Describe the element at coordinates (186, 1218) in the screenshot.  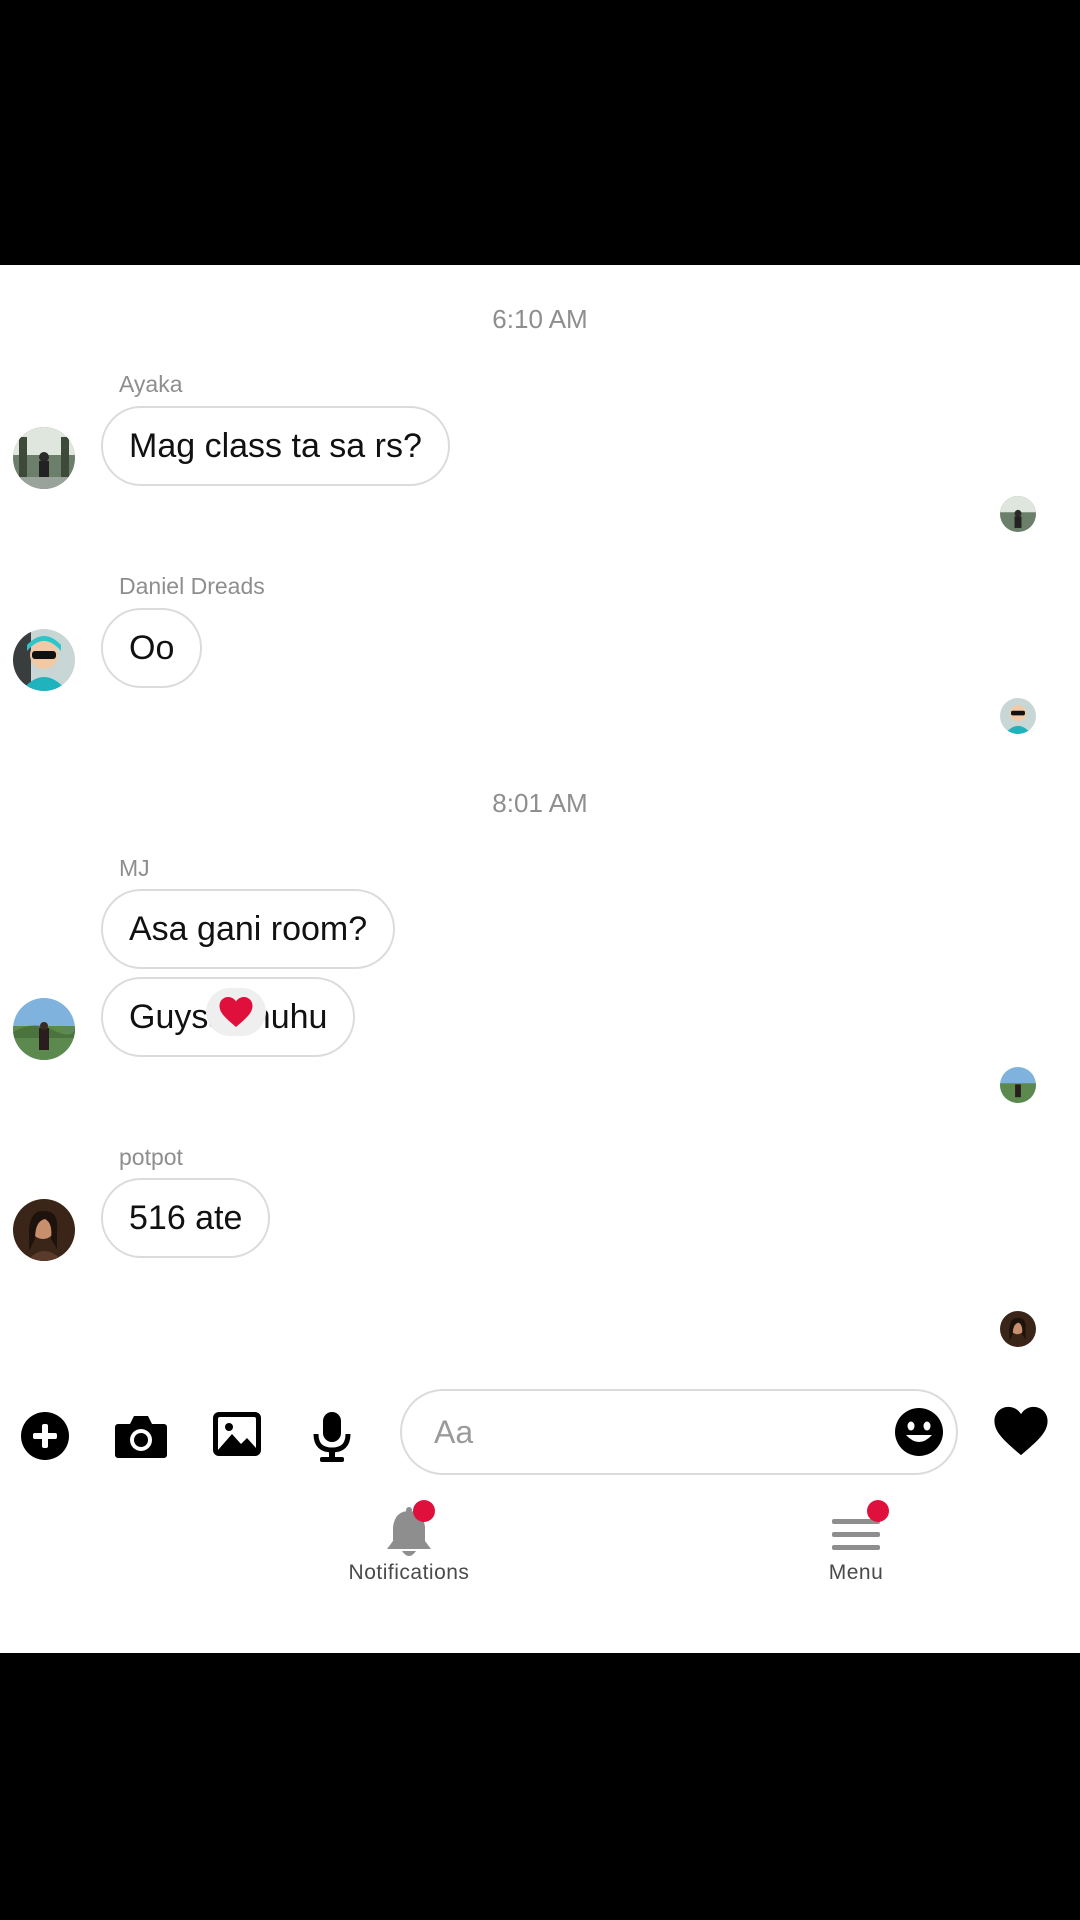
I see `message-bubble: 516 ate` at that location.